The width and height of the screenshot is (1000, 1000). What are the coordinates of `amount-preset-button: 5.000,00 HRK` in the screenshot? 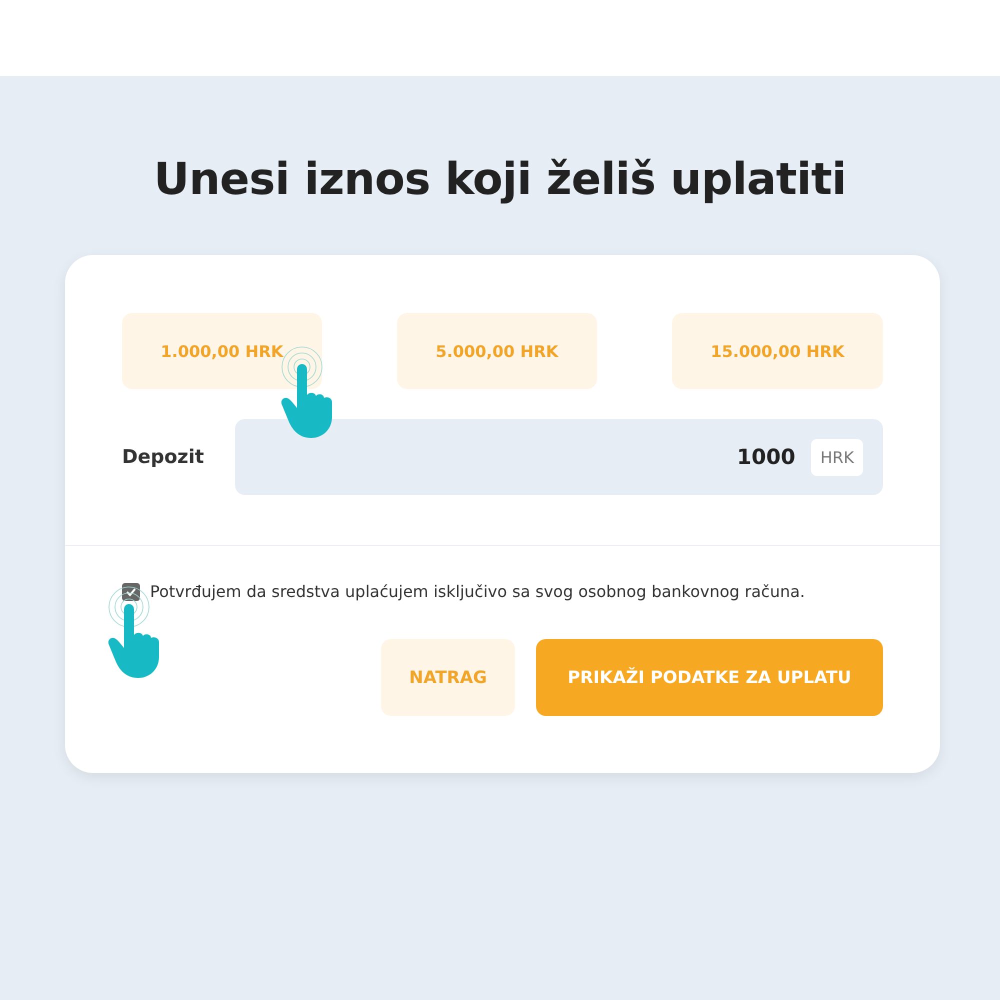 It's located at (497, 351).